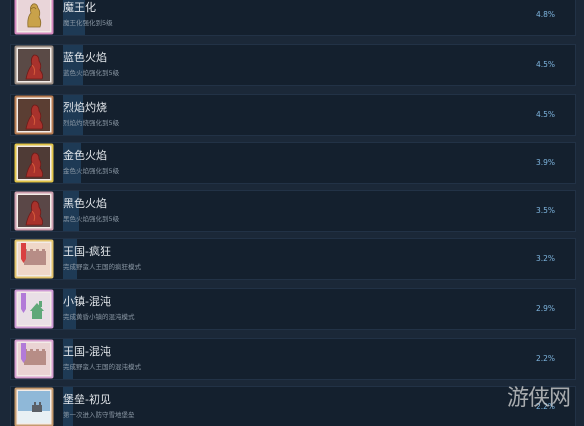  I want to click on achievement-title: 王国-混沌, so click(87, 351).